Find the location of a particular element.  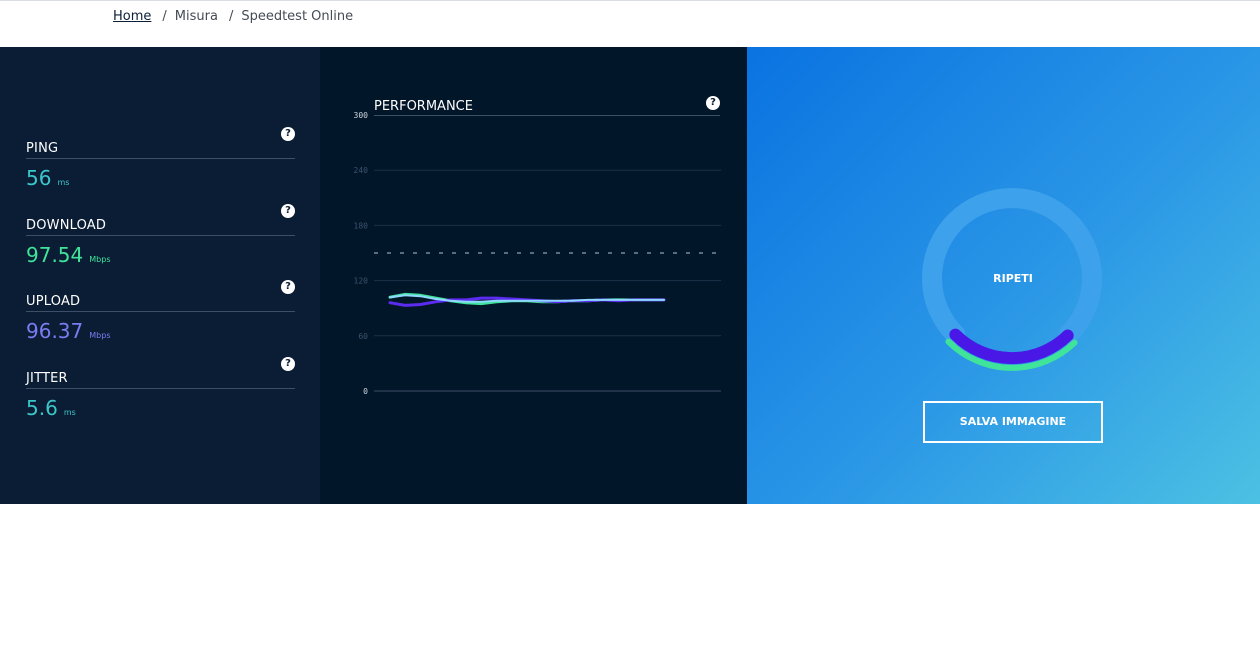

breadcrumb: Home / Misura / Speedtest Online is located at coordinates (233, 16).